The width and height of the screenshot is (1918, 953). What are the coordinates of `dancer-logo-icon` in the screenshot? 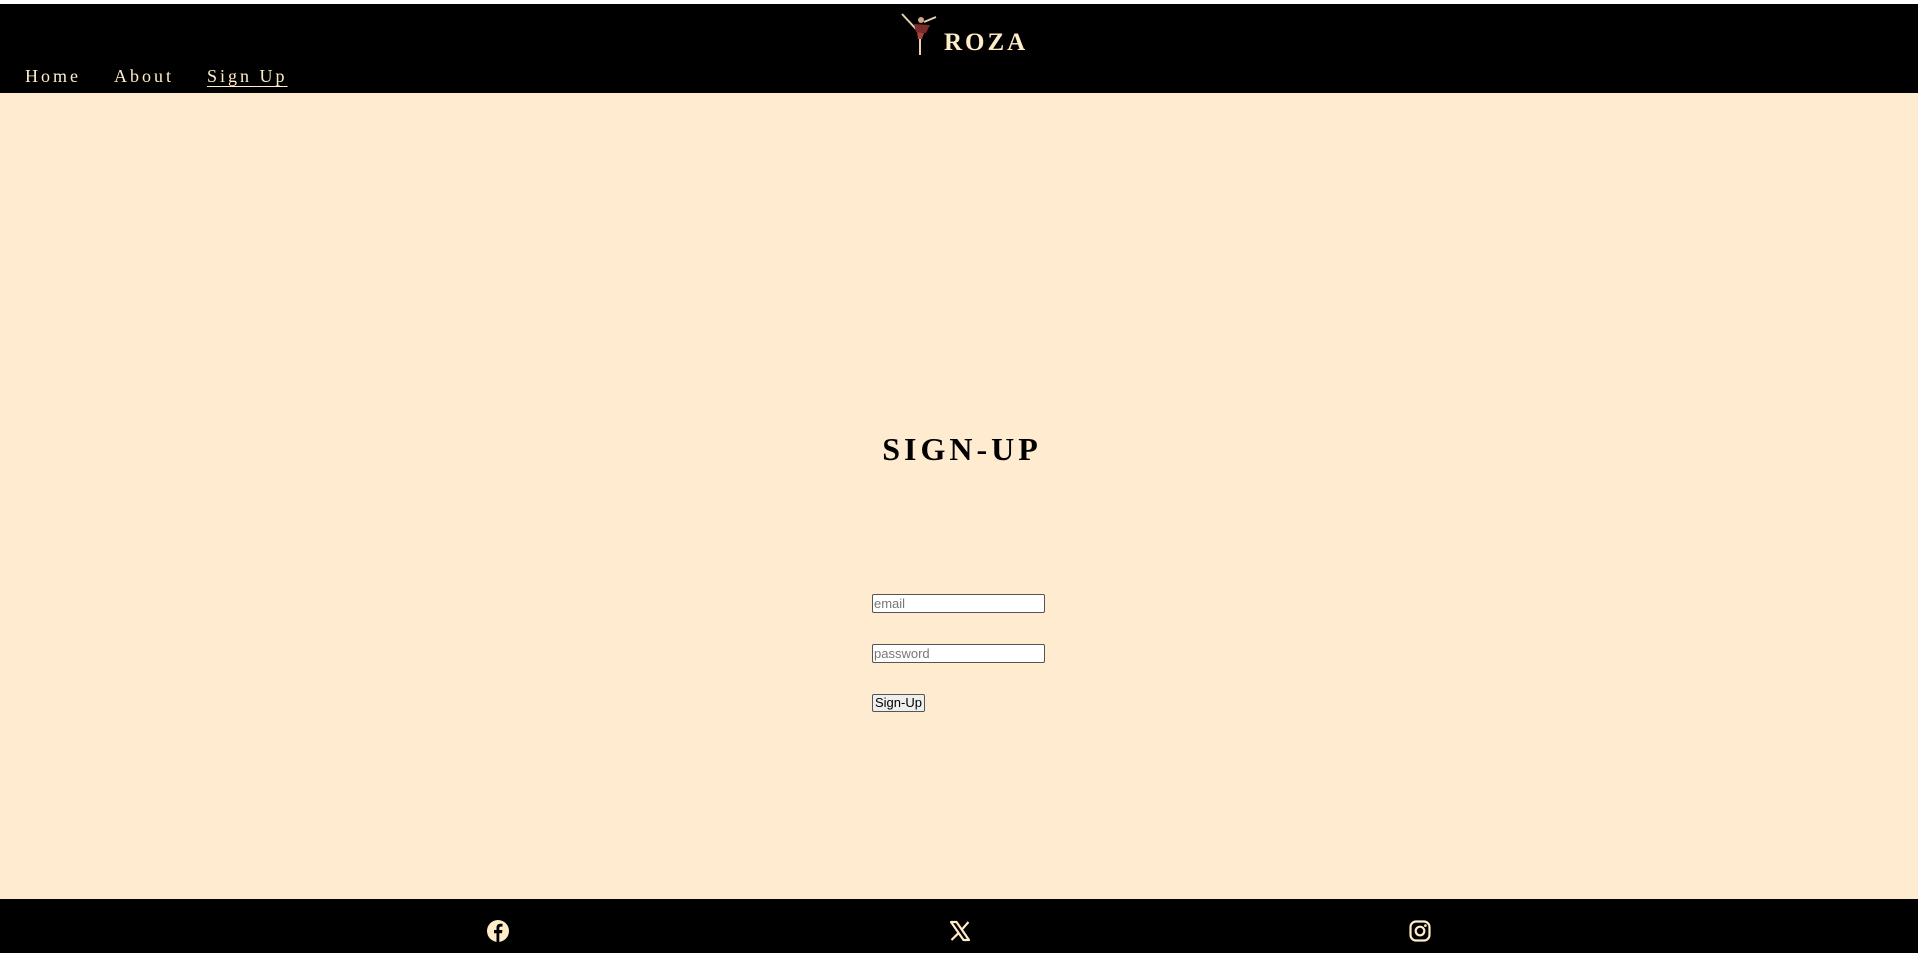 It's located at (919, 34).